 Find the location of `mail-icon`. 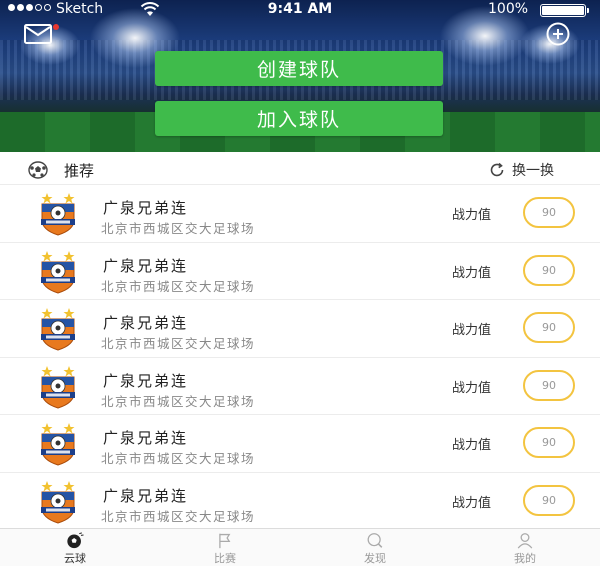

mail-icon is located at coordinates (38, 34).